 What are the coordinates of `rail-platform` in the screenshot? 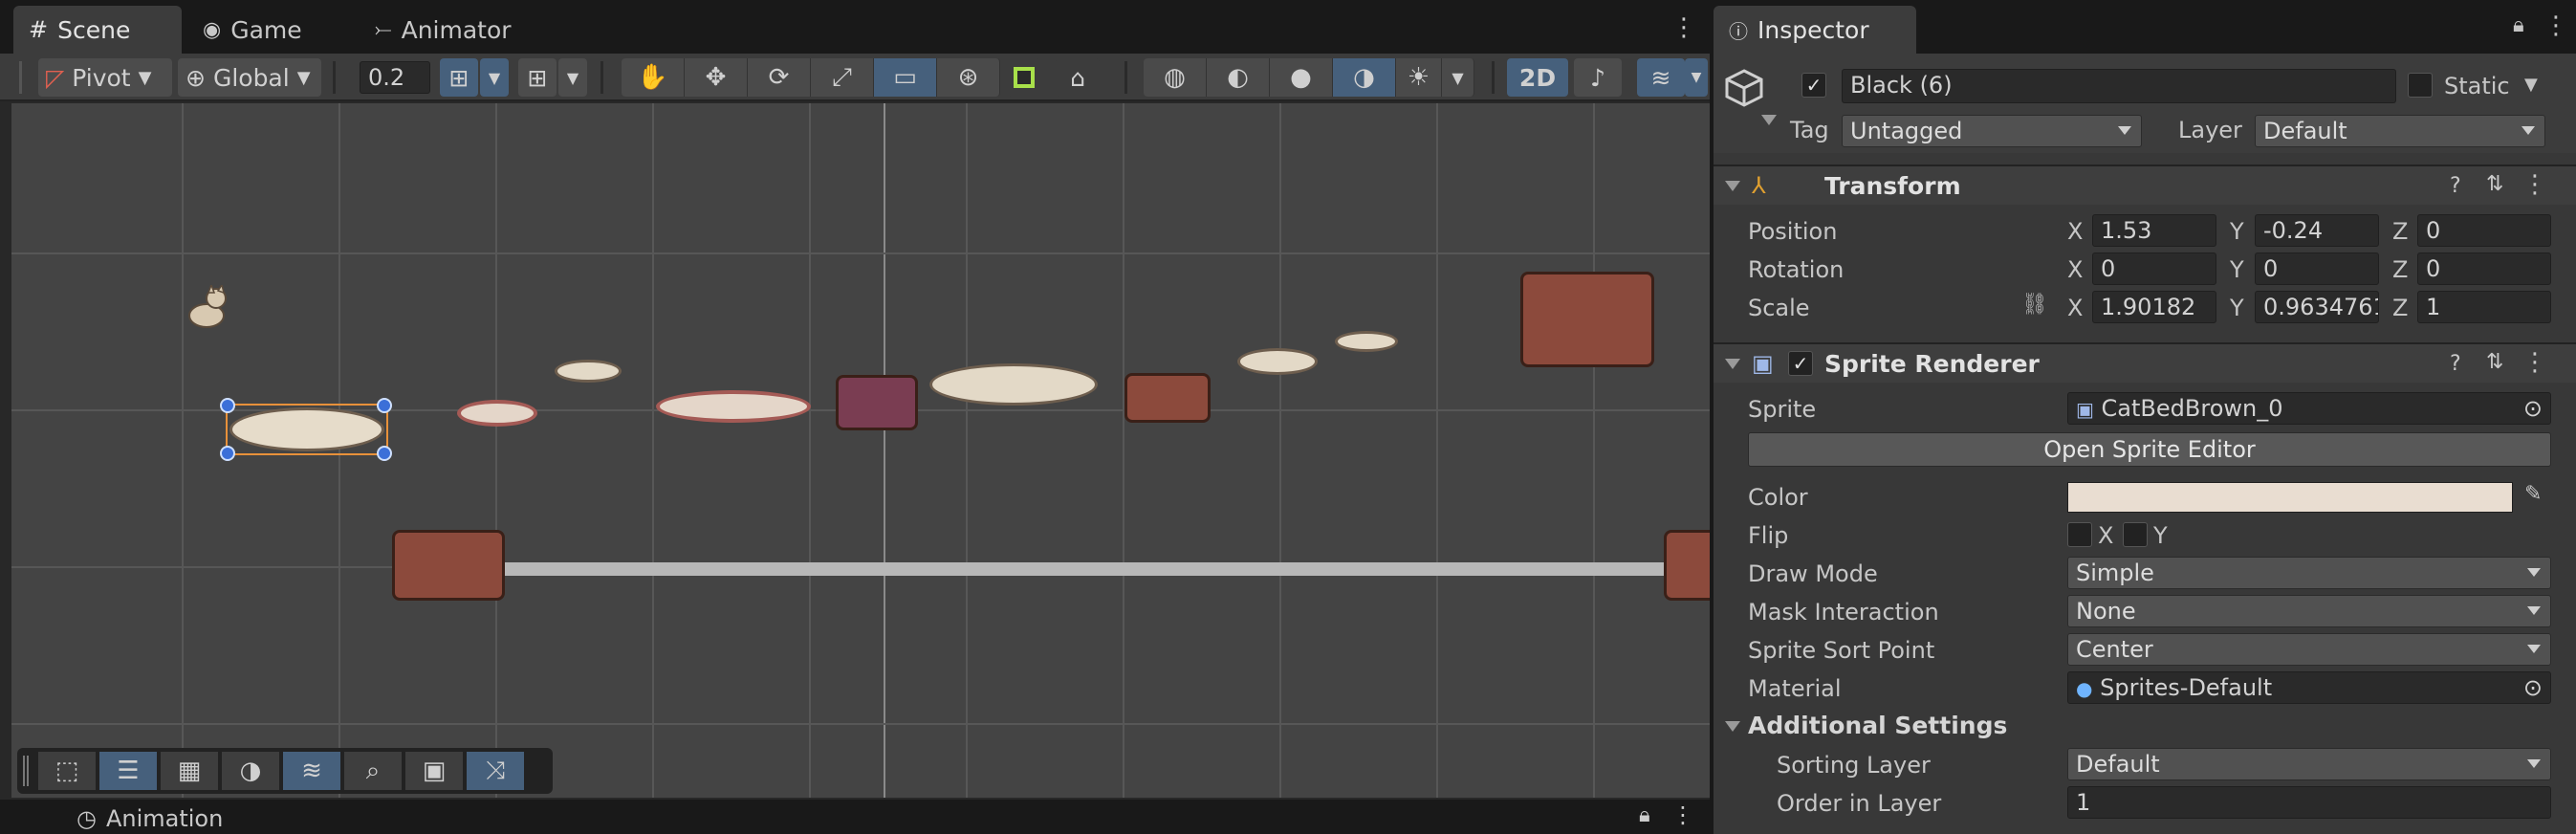 It's located at (1084, 569).